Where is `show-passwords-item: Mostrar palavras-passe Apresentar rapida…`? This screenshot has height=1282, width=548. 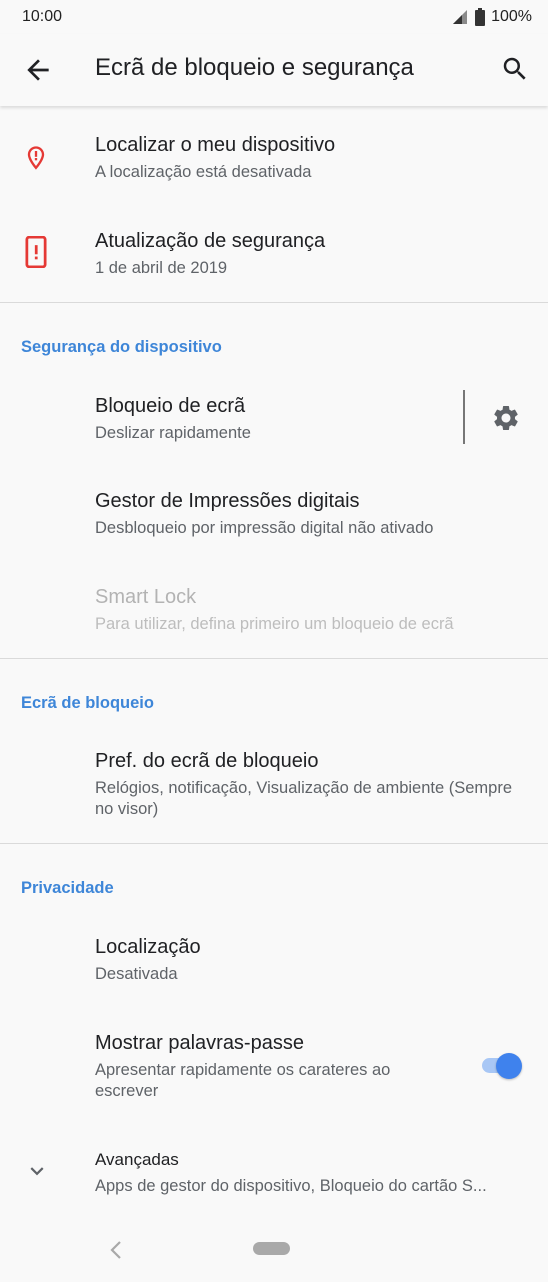 show-passwords-item: Mostrar palavras-passe Apresentar rapida… is located at coordinates (274, 1070).